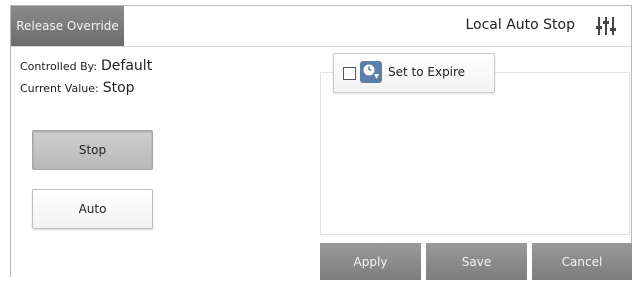 Image resolution: width=639 pixels, height=282 pixels. Describe the element at coordinates (59, 88) in the screenshot. I see `current-value-label: Current Value:` at that location.